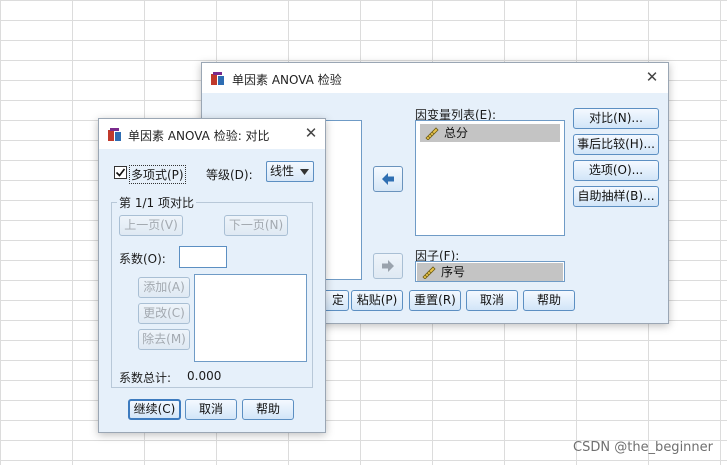 This screenshot has width=727, height=465. I want to click on polynomial-checkbox, so click(120, 172).